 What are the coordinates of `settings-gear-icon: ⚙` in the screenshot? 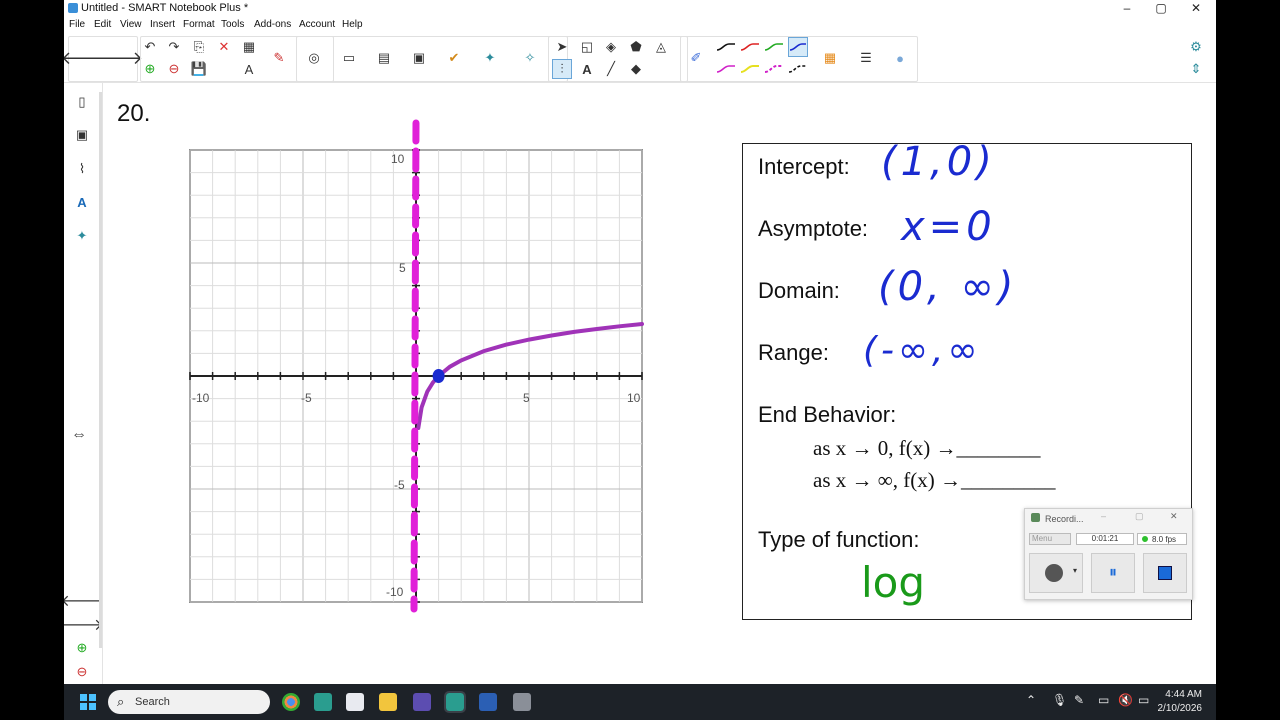 It's located at (1196, 47).